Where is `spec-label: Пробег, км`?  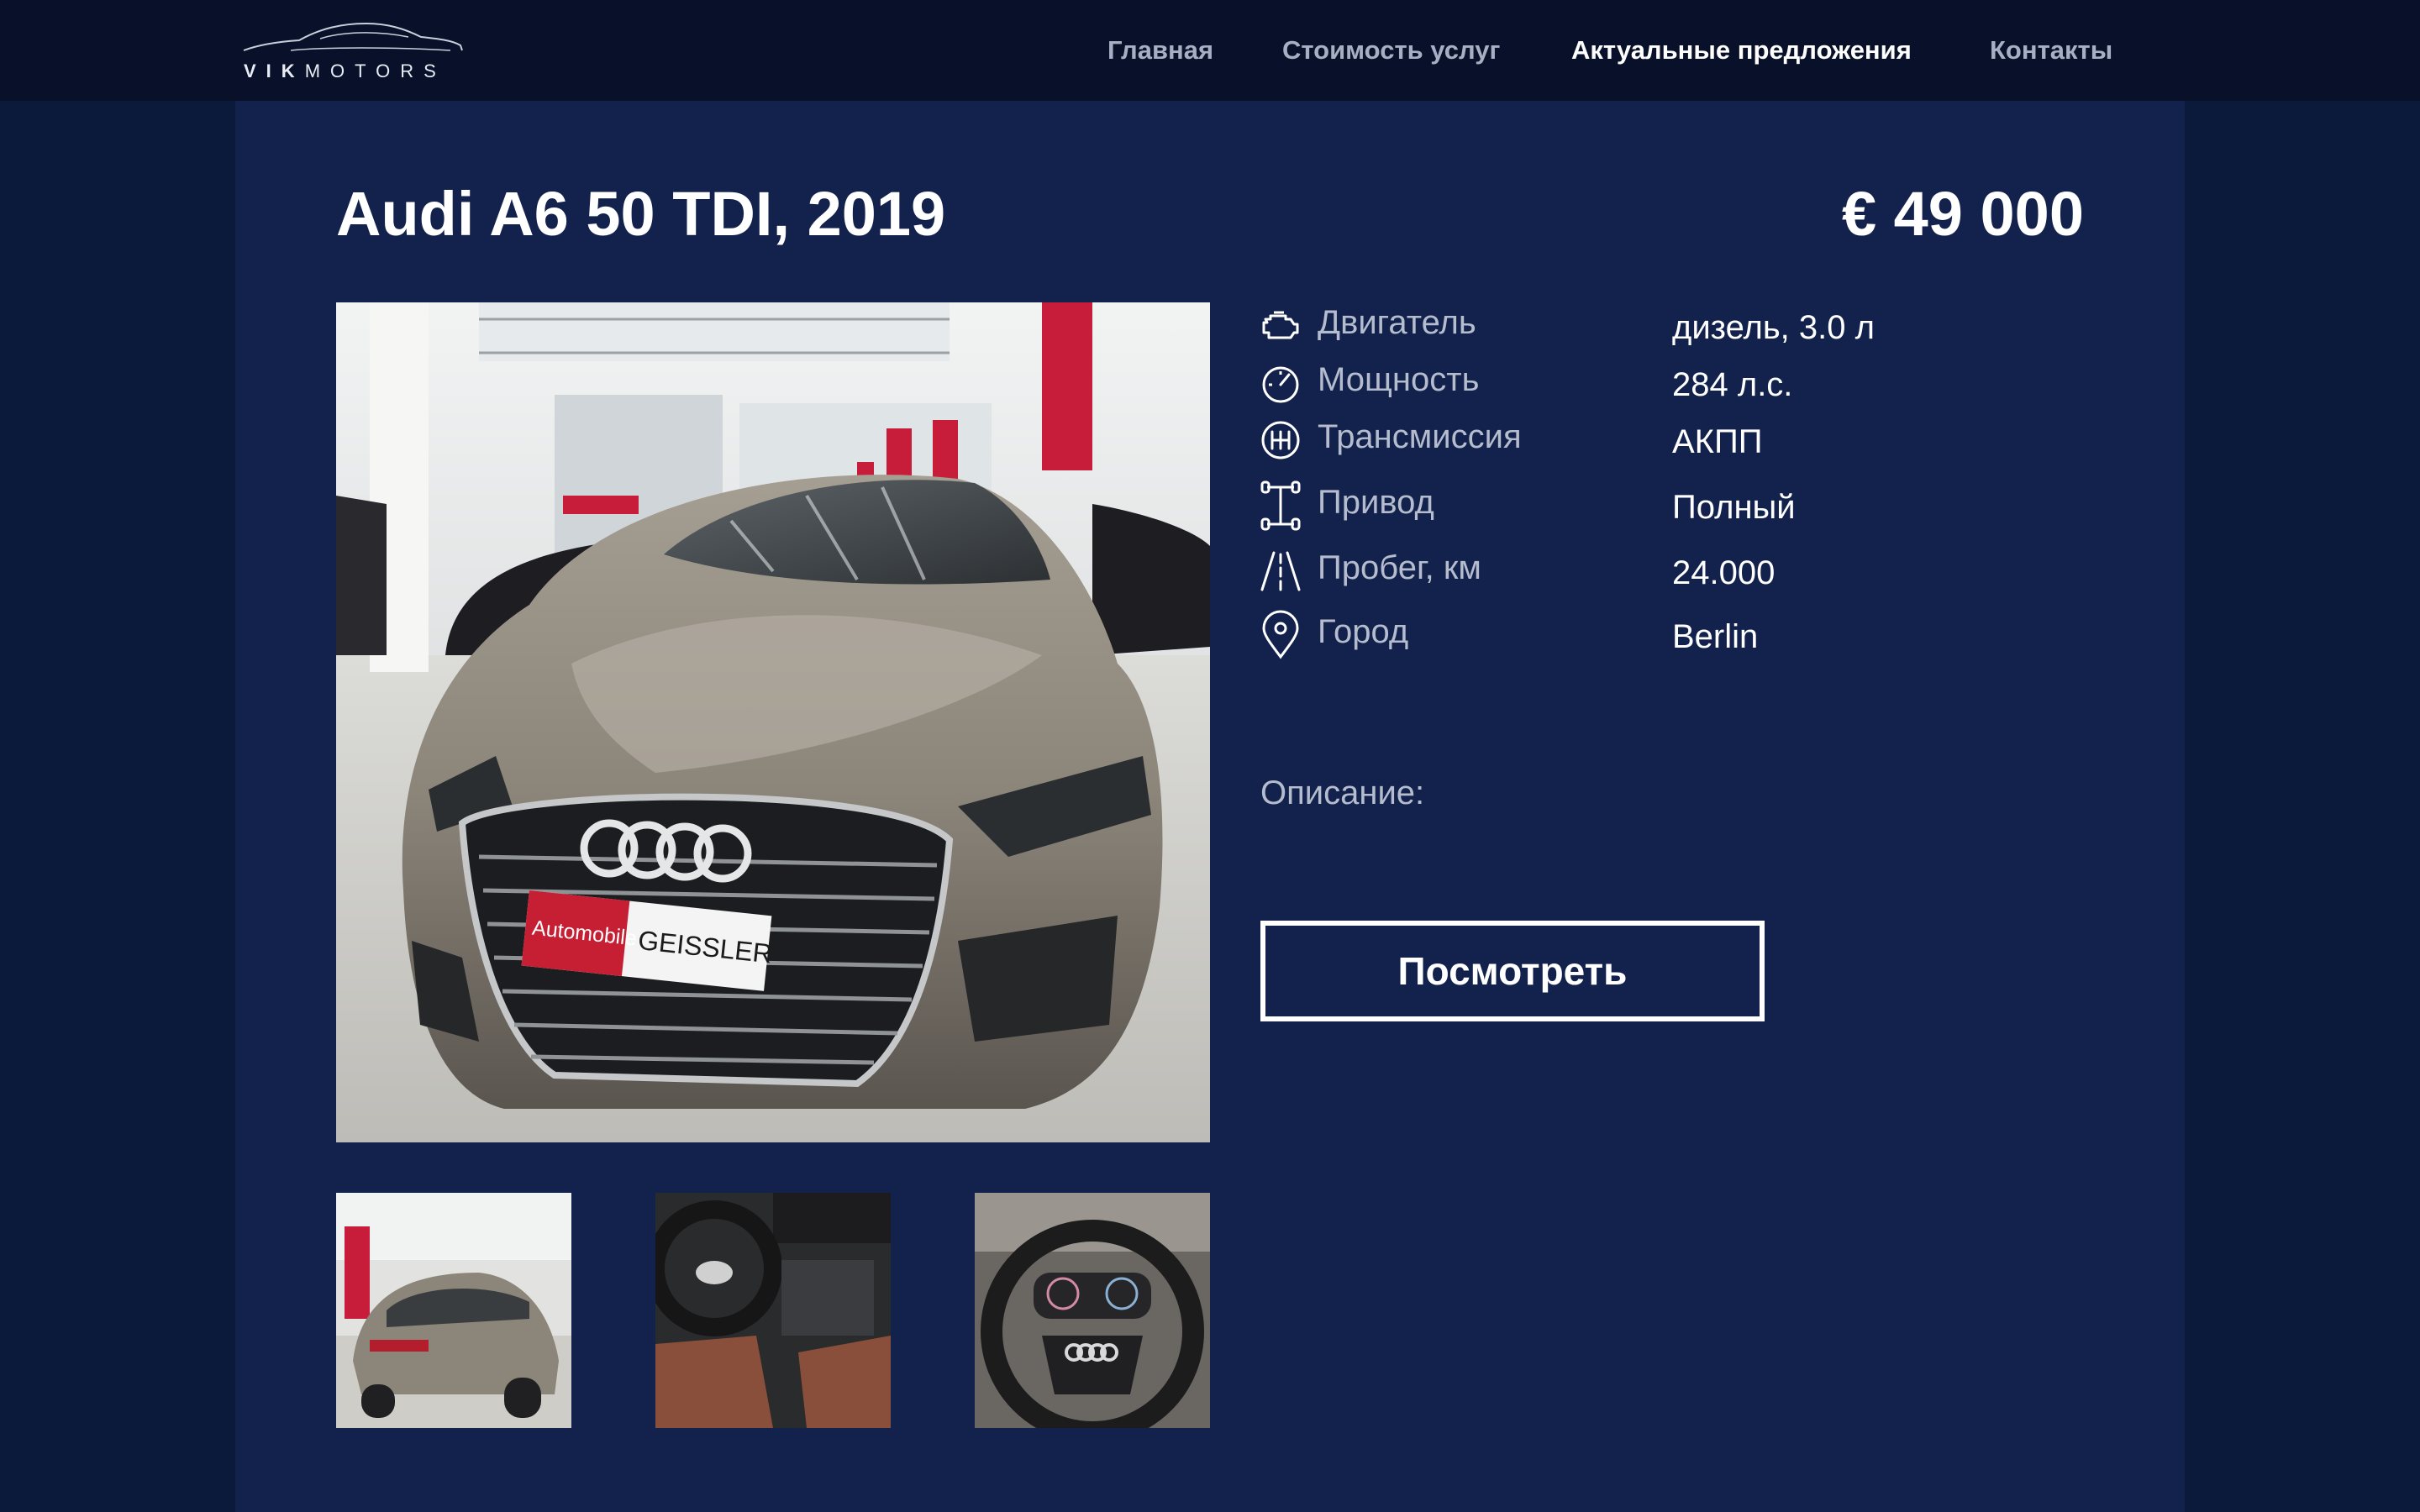
spec-label: Пробег, км is located at coordinates (1399, 567).